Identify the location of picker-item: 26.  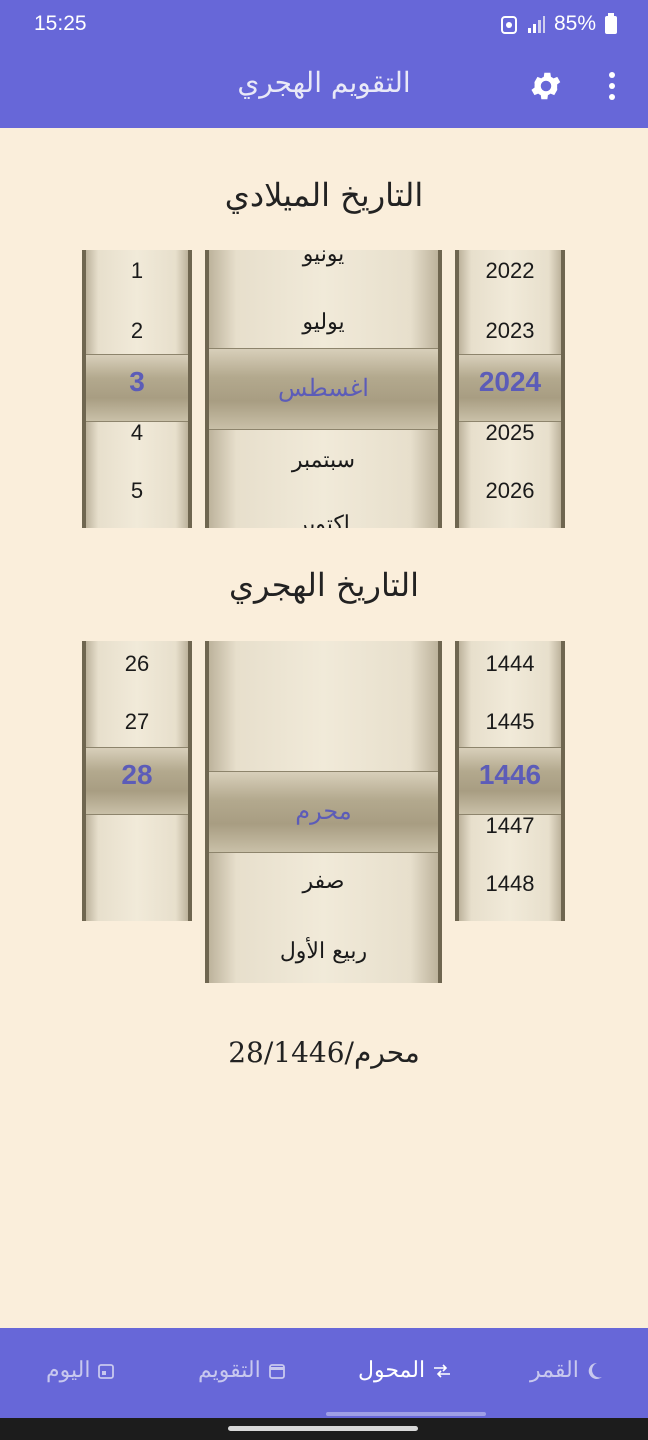
(137, 664).